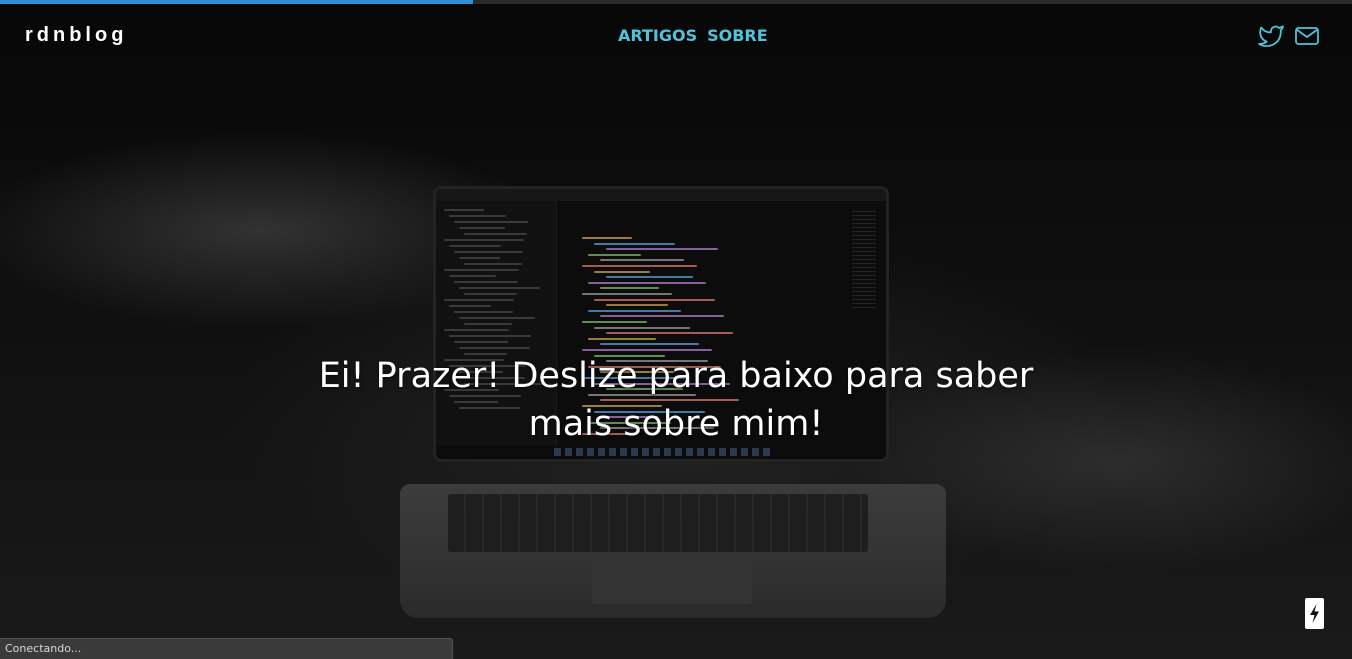 This screenshot has width=1352, height=659. What do you see at coordinates (1289, 36) in the screenshot?
I see `social-links` at bounding box center [1289, 36].